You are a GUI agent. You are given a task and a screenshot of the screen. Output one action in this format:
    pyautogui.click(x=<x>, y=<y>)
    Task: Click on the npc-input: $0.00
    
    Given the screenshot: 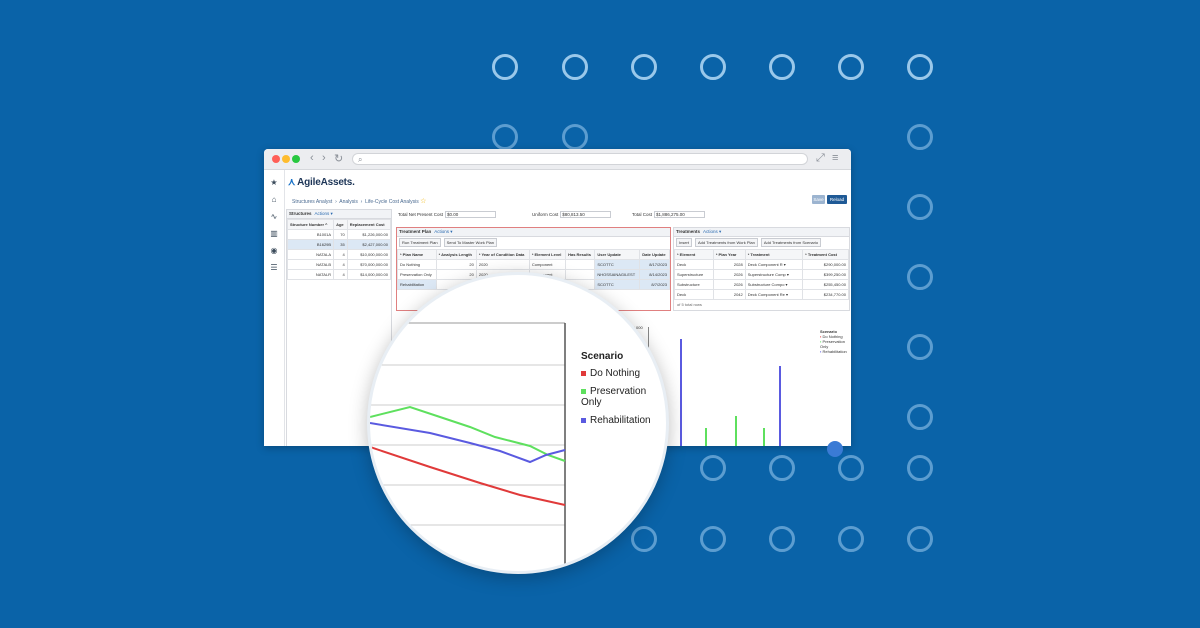 What is the action you would take?
    pyautogui.click(x=471, y=214)
    